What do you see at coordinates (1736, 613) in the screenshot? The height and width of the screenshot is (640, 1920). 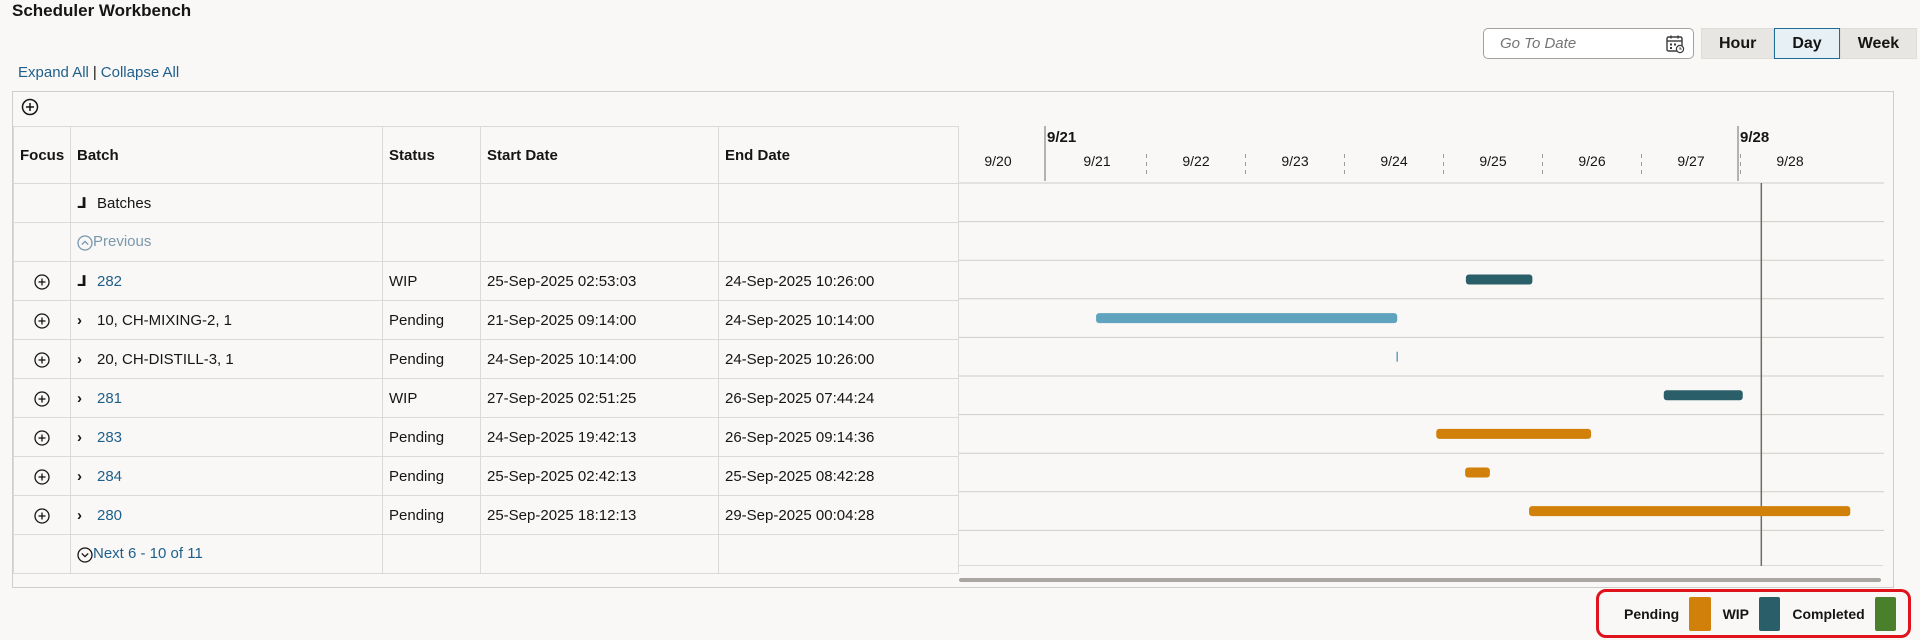 I see `legend-label-wip: WIP` at bounding box center [1736, 613].